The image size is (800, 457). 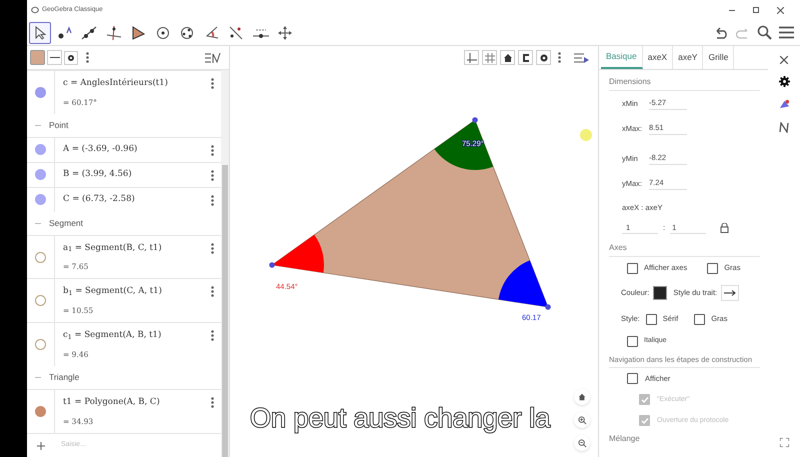 I want to click on section-title: Mélange, so click(x=625, y=439).